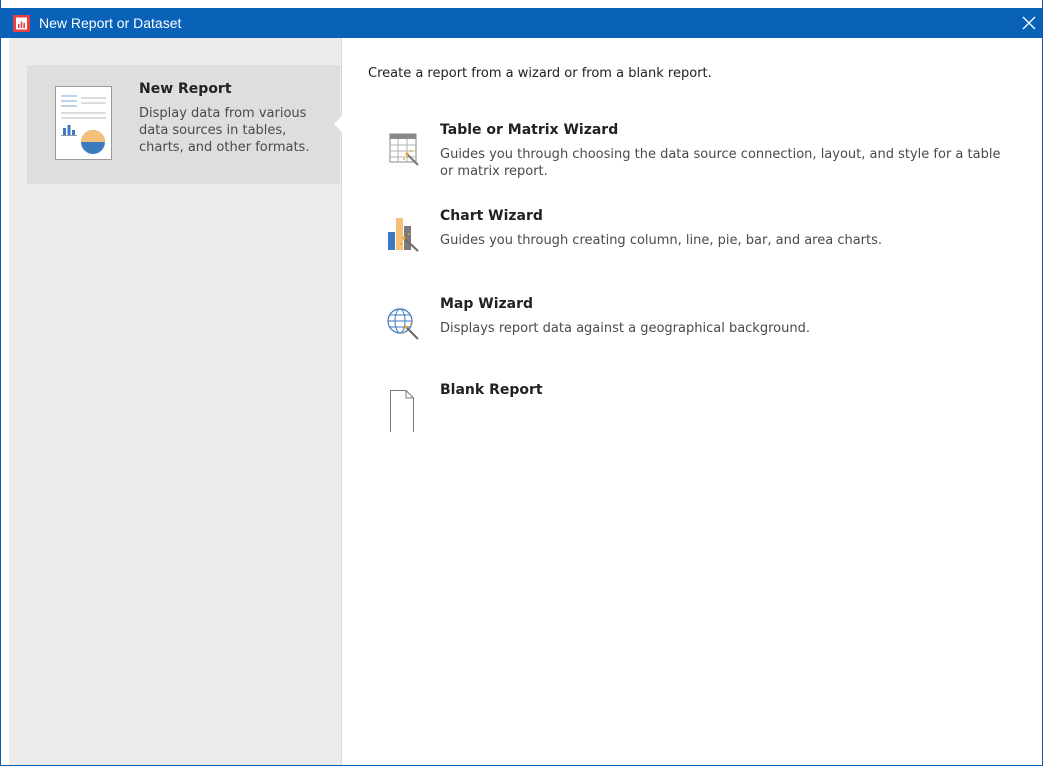  What do you see at coordinates (83, 123) in the screenshot?
I see `report-document-icon` at bounding box center [83, 123].